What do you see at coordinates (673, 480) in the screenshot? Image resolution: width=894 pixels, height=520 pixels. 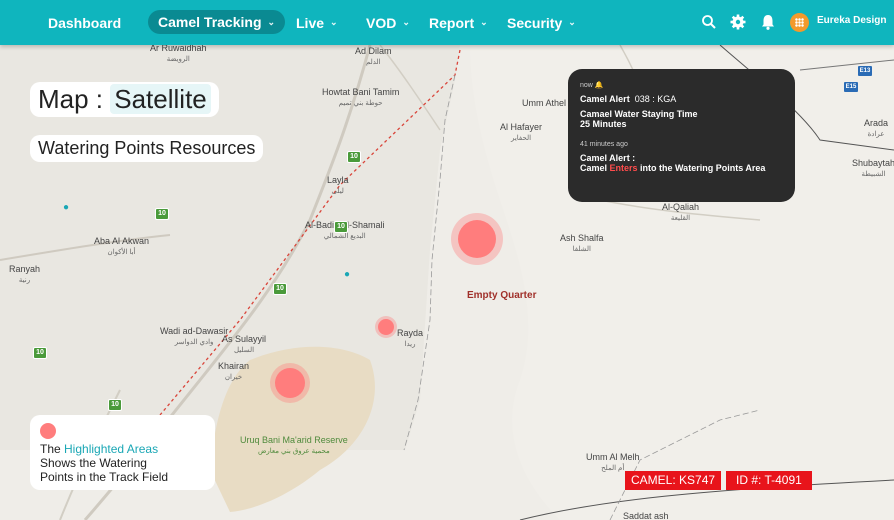 I see `camel-tag: CAMEL: KS747` at bounding box center [673, 480].